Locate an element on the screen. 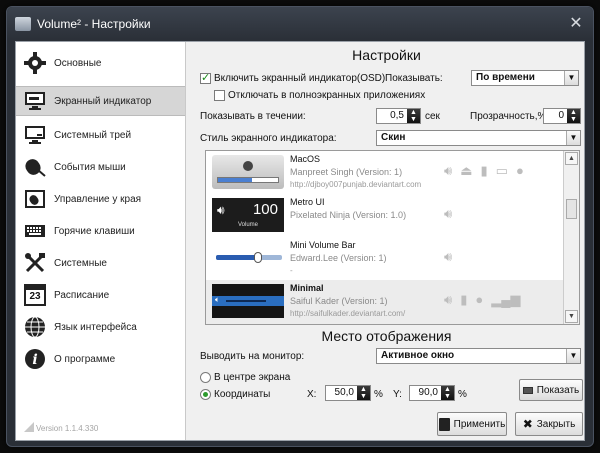 This screenshot has height=453, width=600. show-preview-button: Показать is located at coordinates (551, 390).